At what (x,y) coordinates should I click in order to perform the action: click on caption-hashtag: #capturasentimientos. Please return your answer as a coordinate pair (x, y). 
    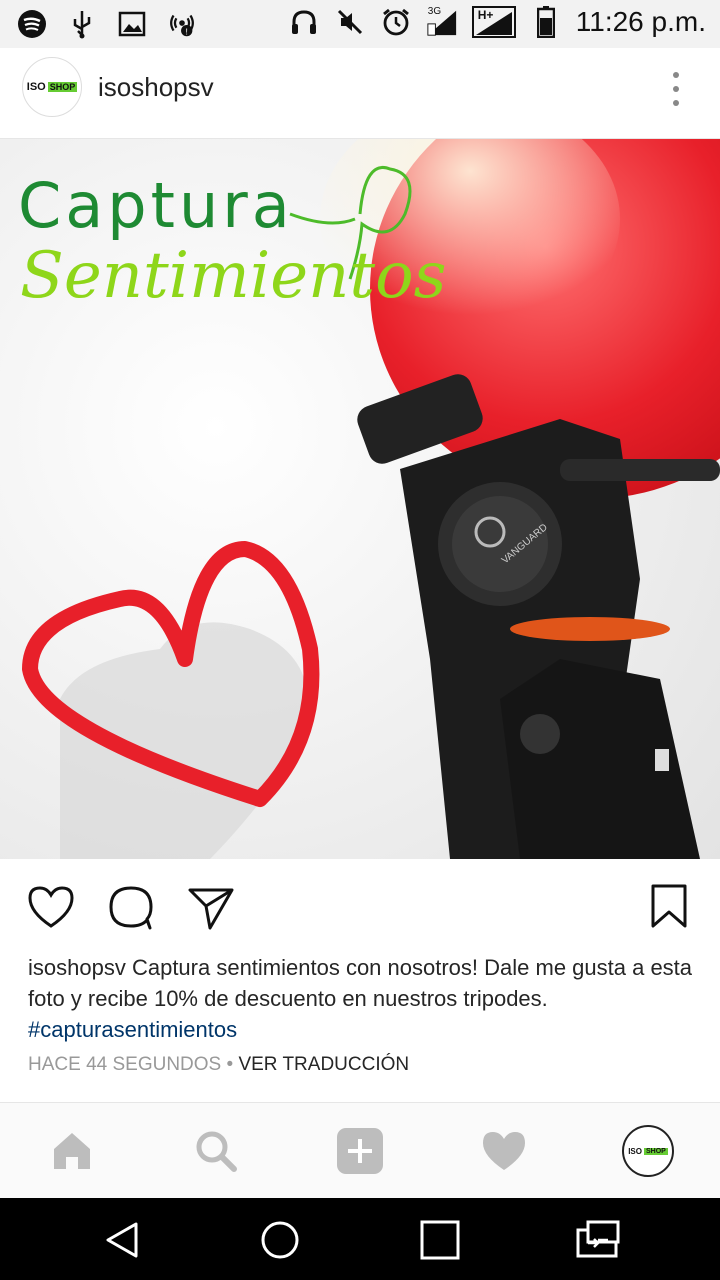
    Looking at the image, I should click on (363, 1029).